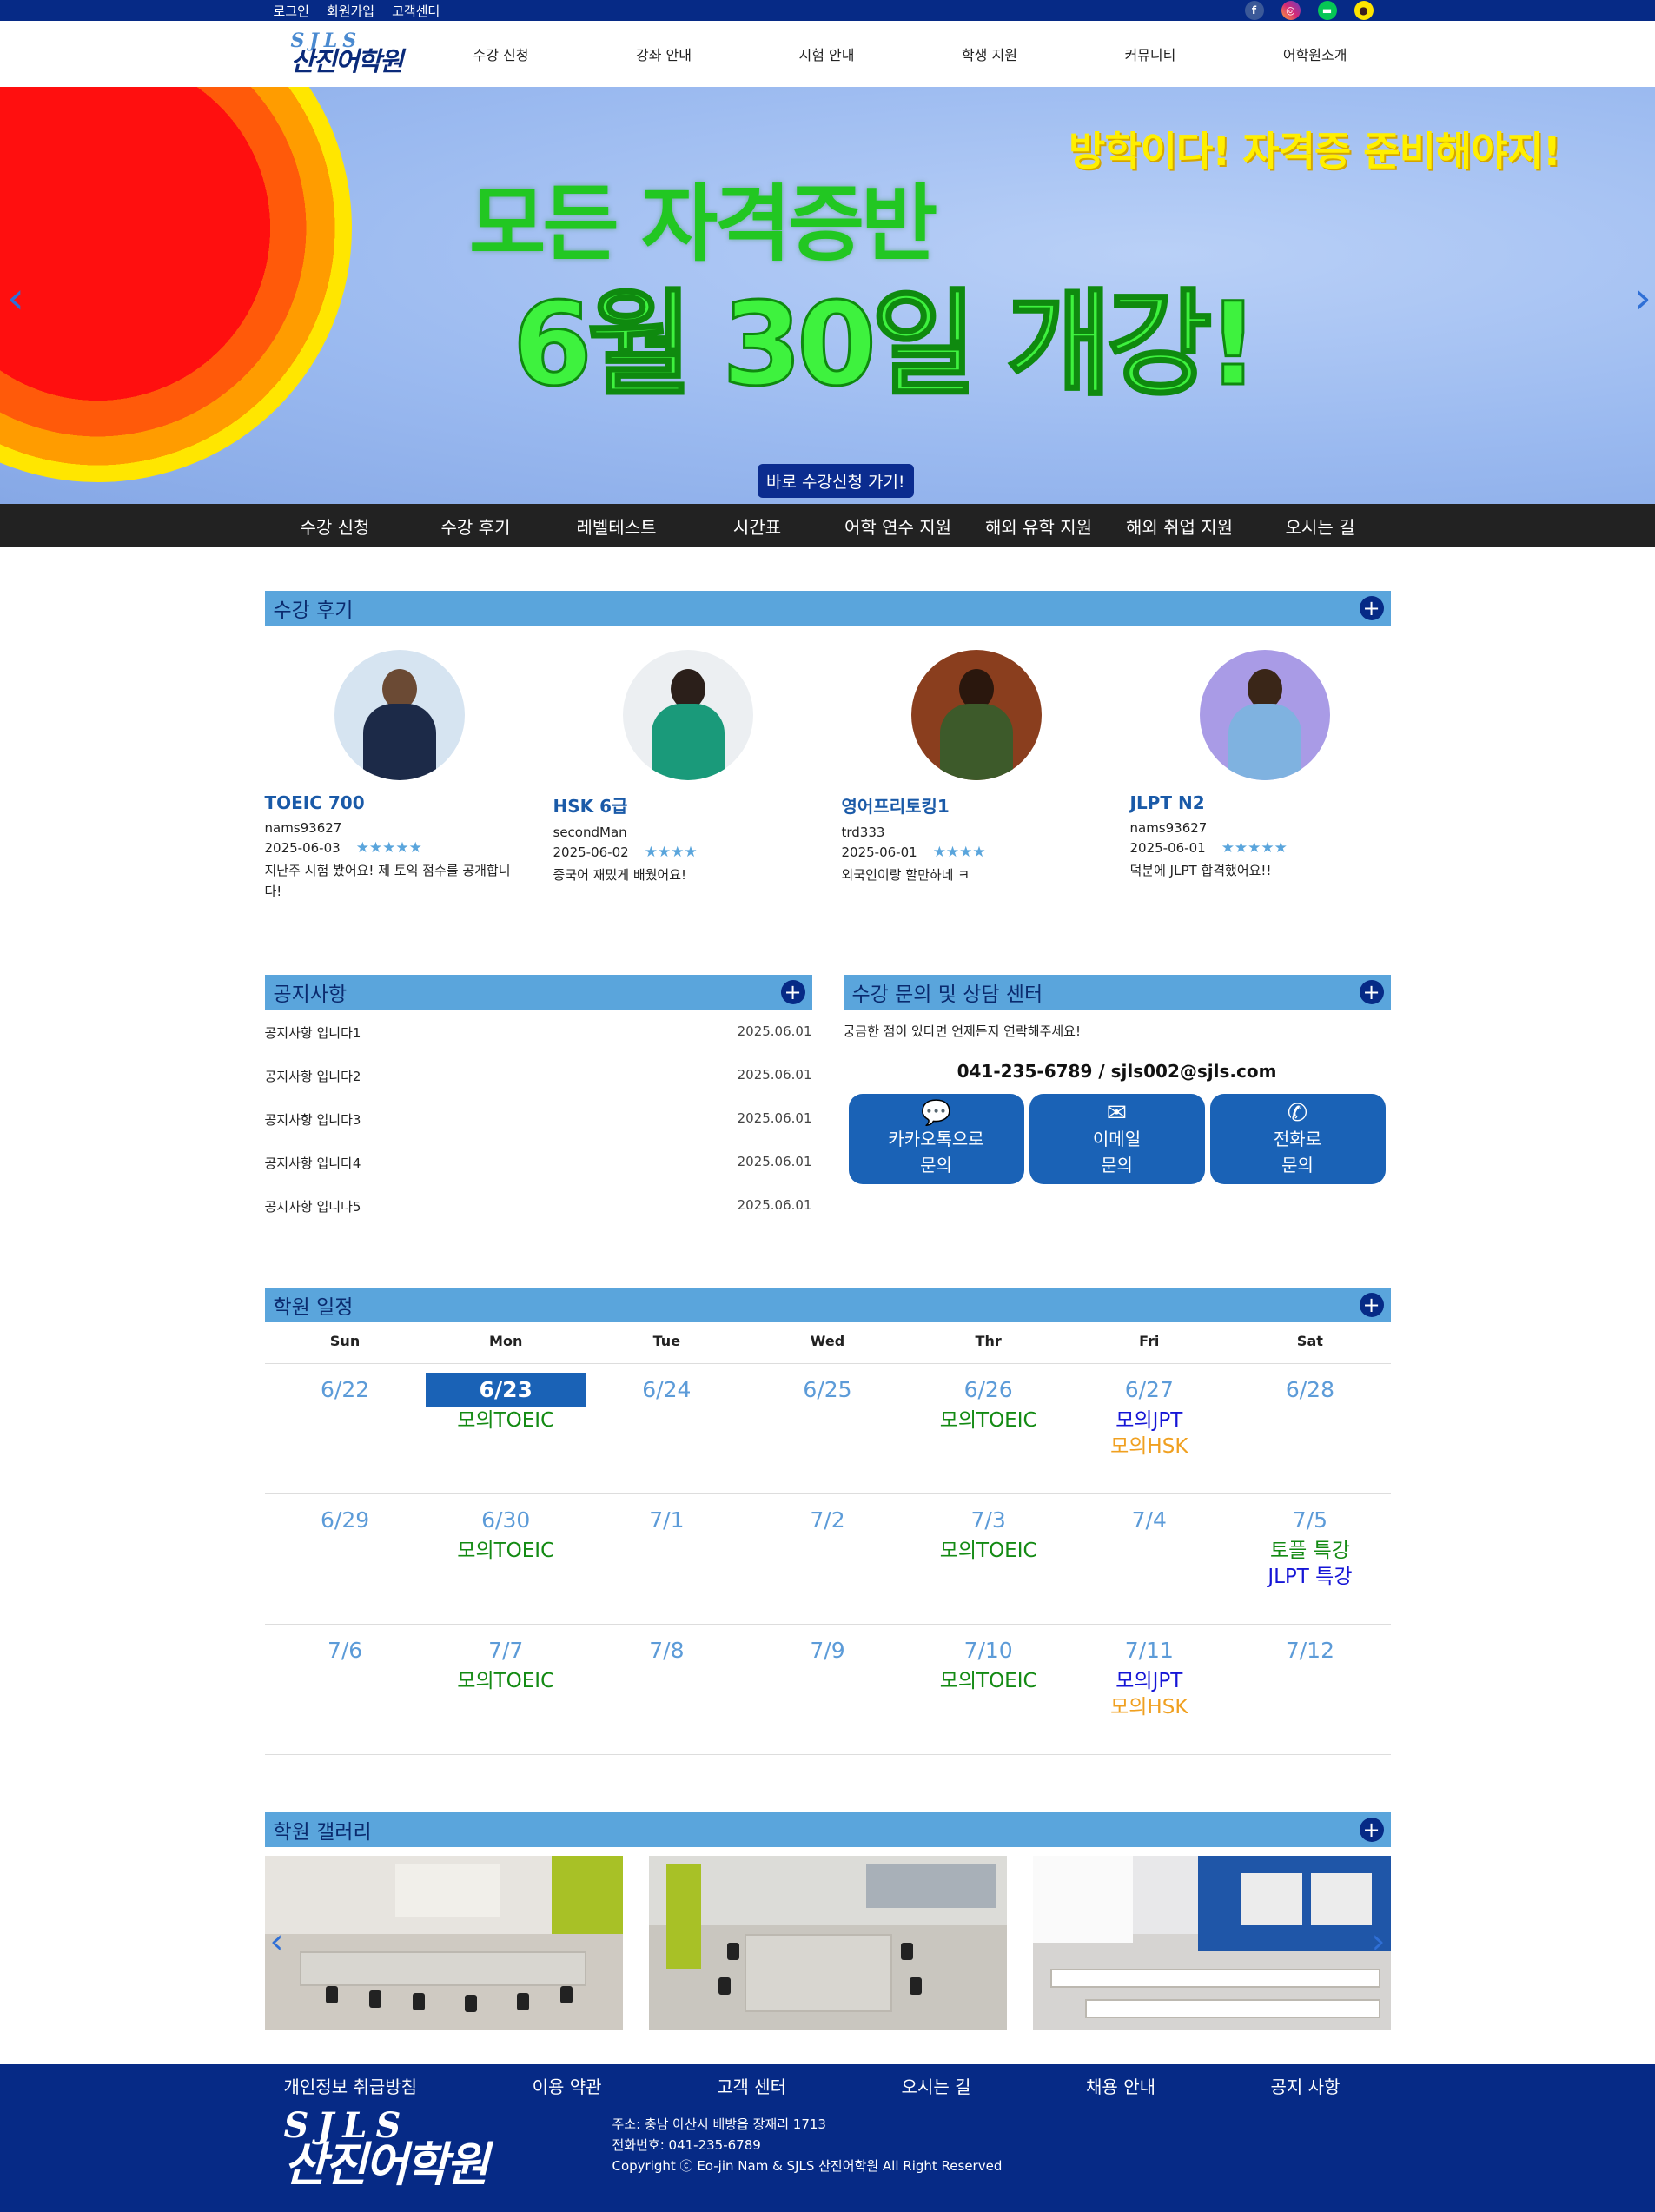 The image size is (1655, 2212). Describe the element at coordinates (1291, 11) in the screenshot. I see `instagram-icon: ◎` at that location.